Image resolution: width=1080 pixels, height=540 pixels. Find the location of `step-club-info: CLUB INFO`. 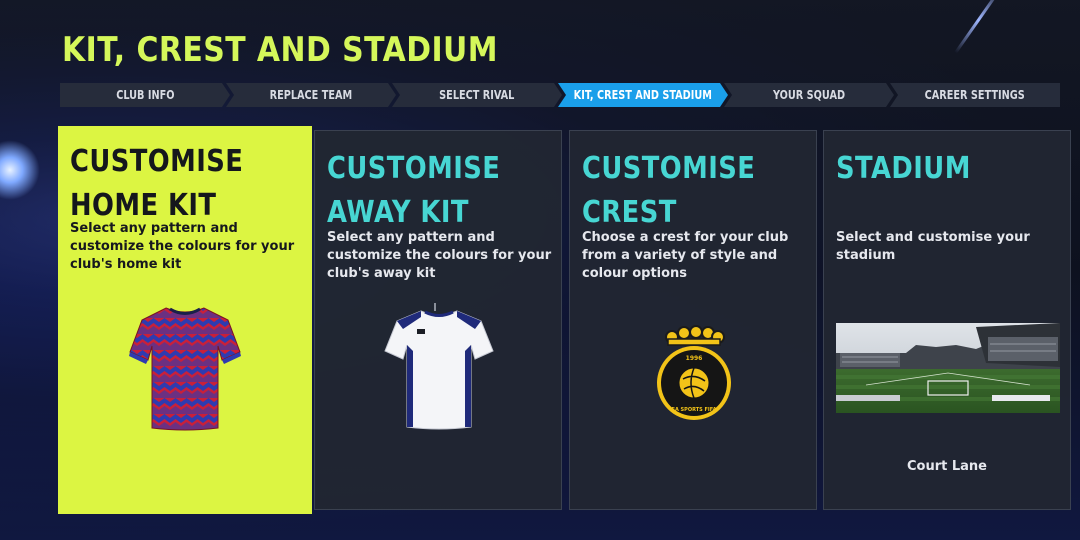

step-club-info: CLUB INFO is located at coordinates (145, 95).